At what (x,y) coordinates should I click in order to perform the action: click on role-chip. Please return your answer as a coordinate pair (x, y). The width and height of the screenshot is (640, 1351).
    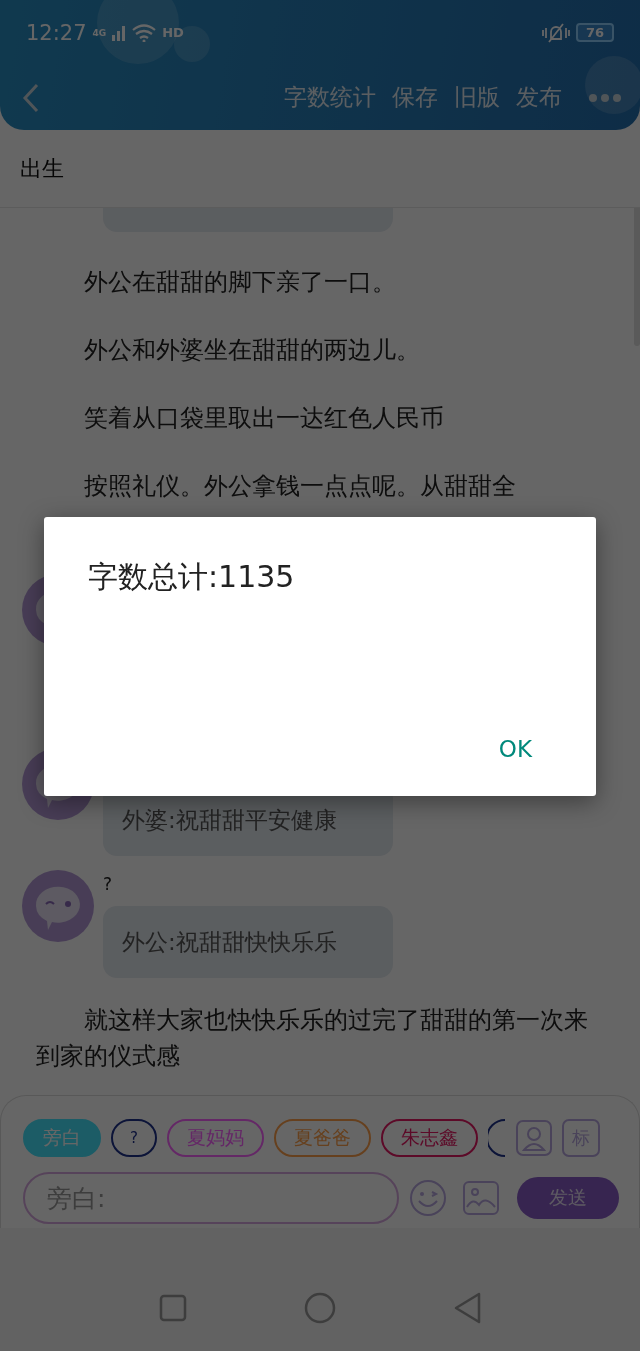
    Looking at the image, I should click on (497, 1138).